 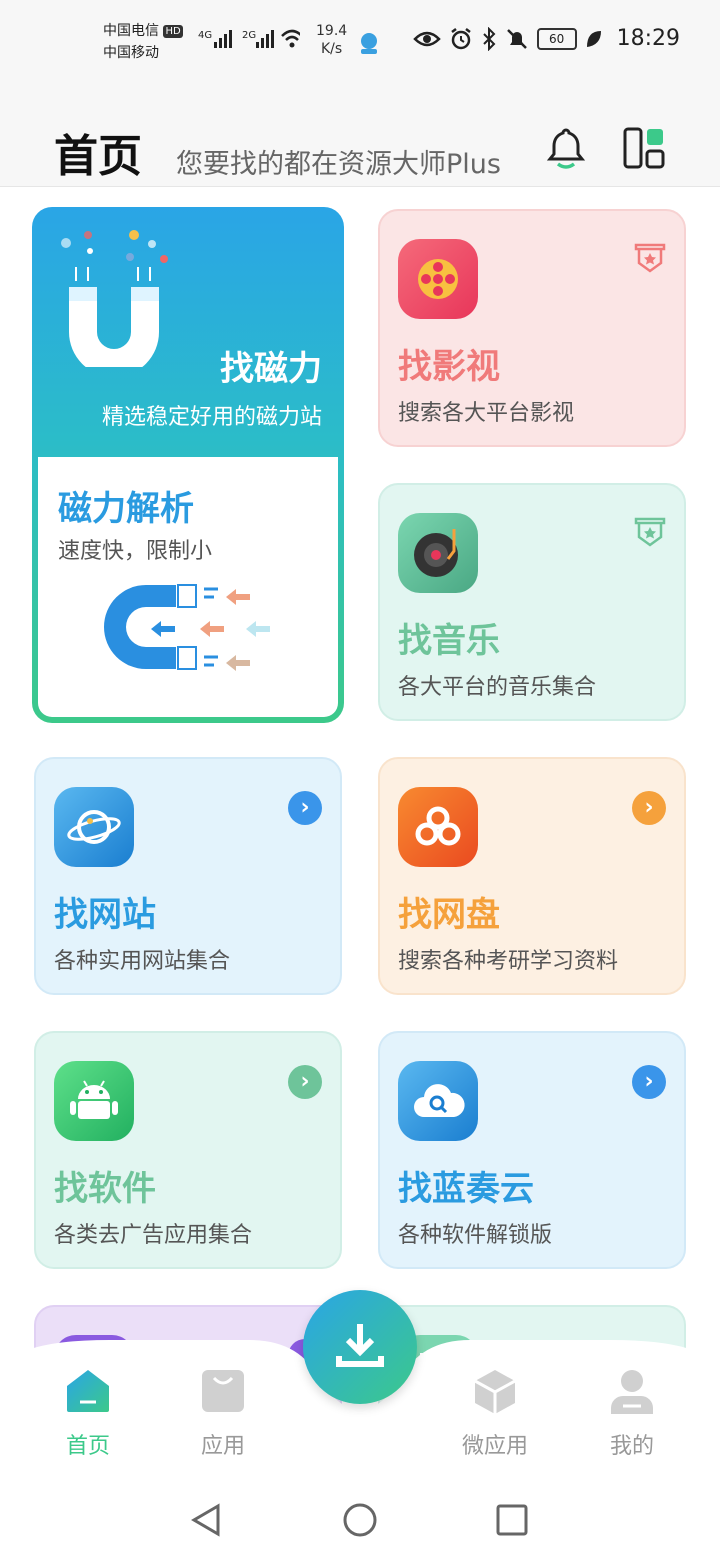 I want to click on page-title: 首页, so click(x=98, y=156).